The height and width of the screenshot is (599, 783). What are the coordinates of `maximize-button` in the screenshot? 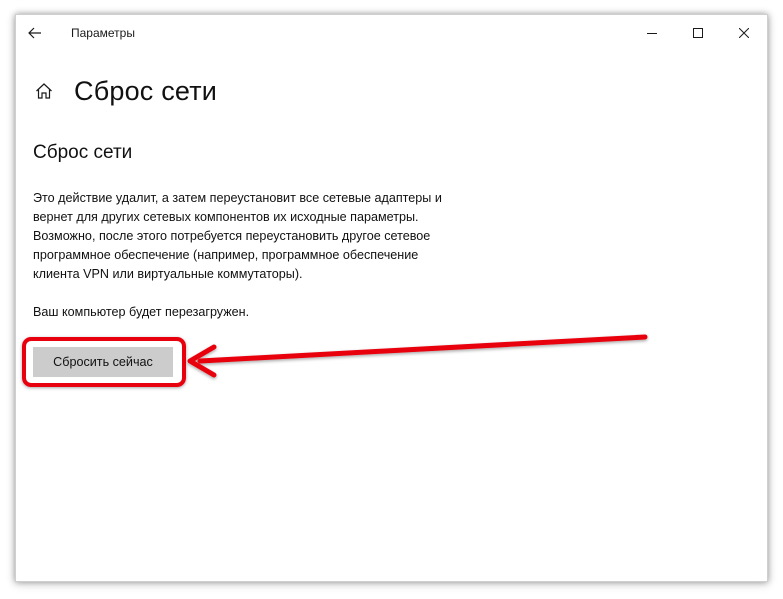 It's located at (698, 33).